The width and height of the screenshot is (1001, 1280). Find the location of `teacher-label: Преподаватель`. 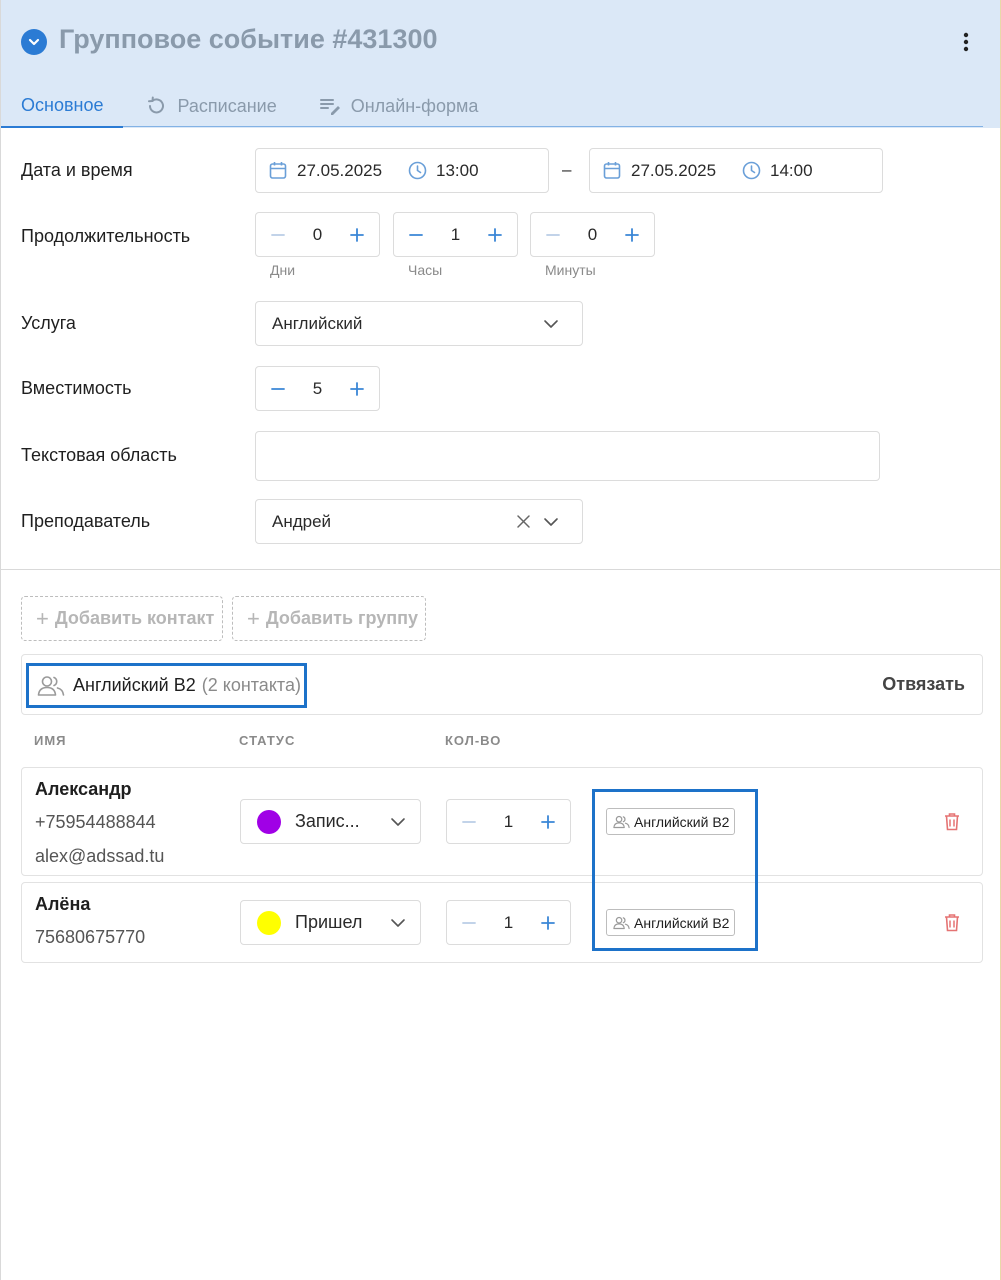

teacher-label: Преподаватель is located at coordinates (86, 521).